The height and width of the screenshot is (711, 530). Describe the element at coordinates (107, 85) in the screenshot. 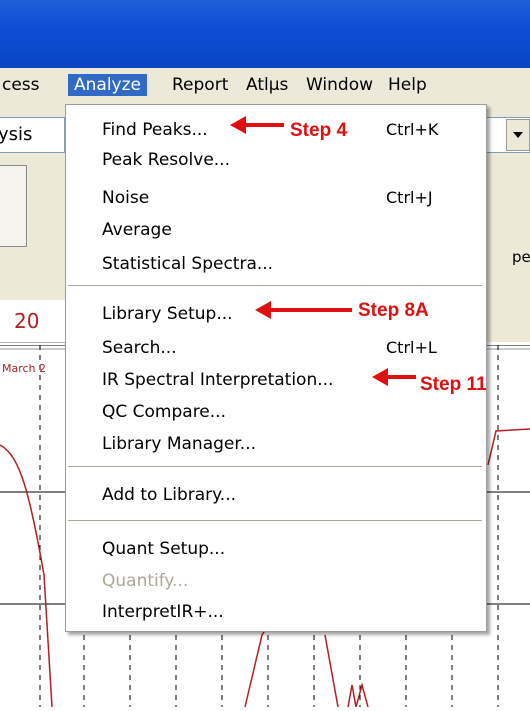

I see `menu-analyze: Analyze` at that location.